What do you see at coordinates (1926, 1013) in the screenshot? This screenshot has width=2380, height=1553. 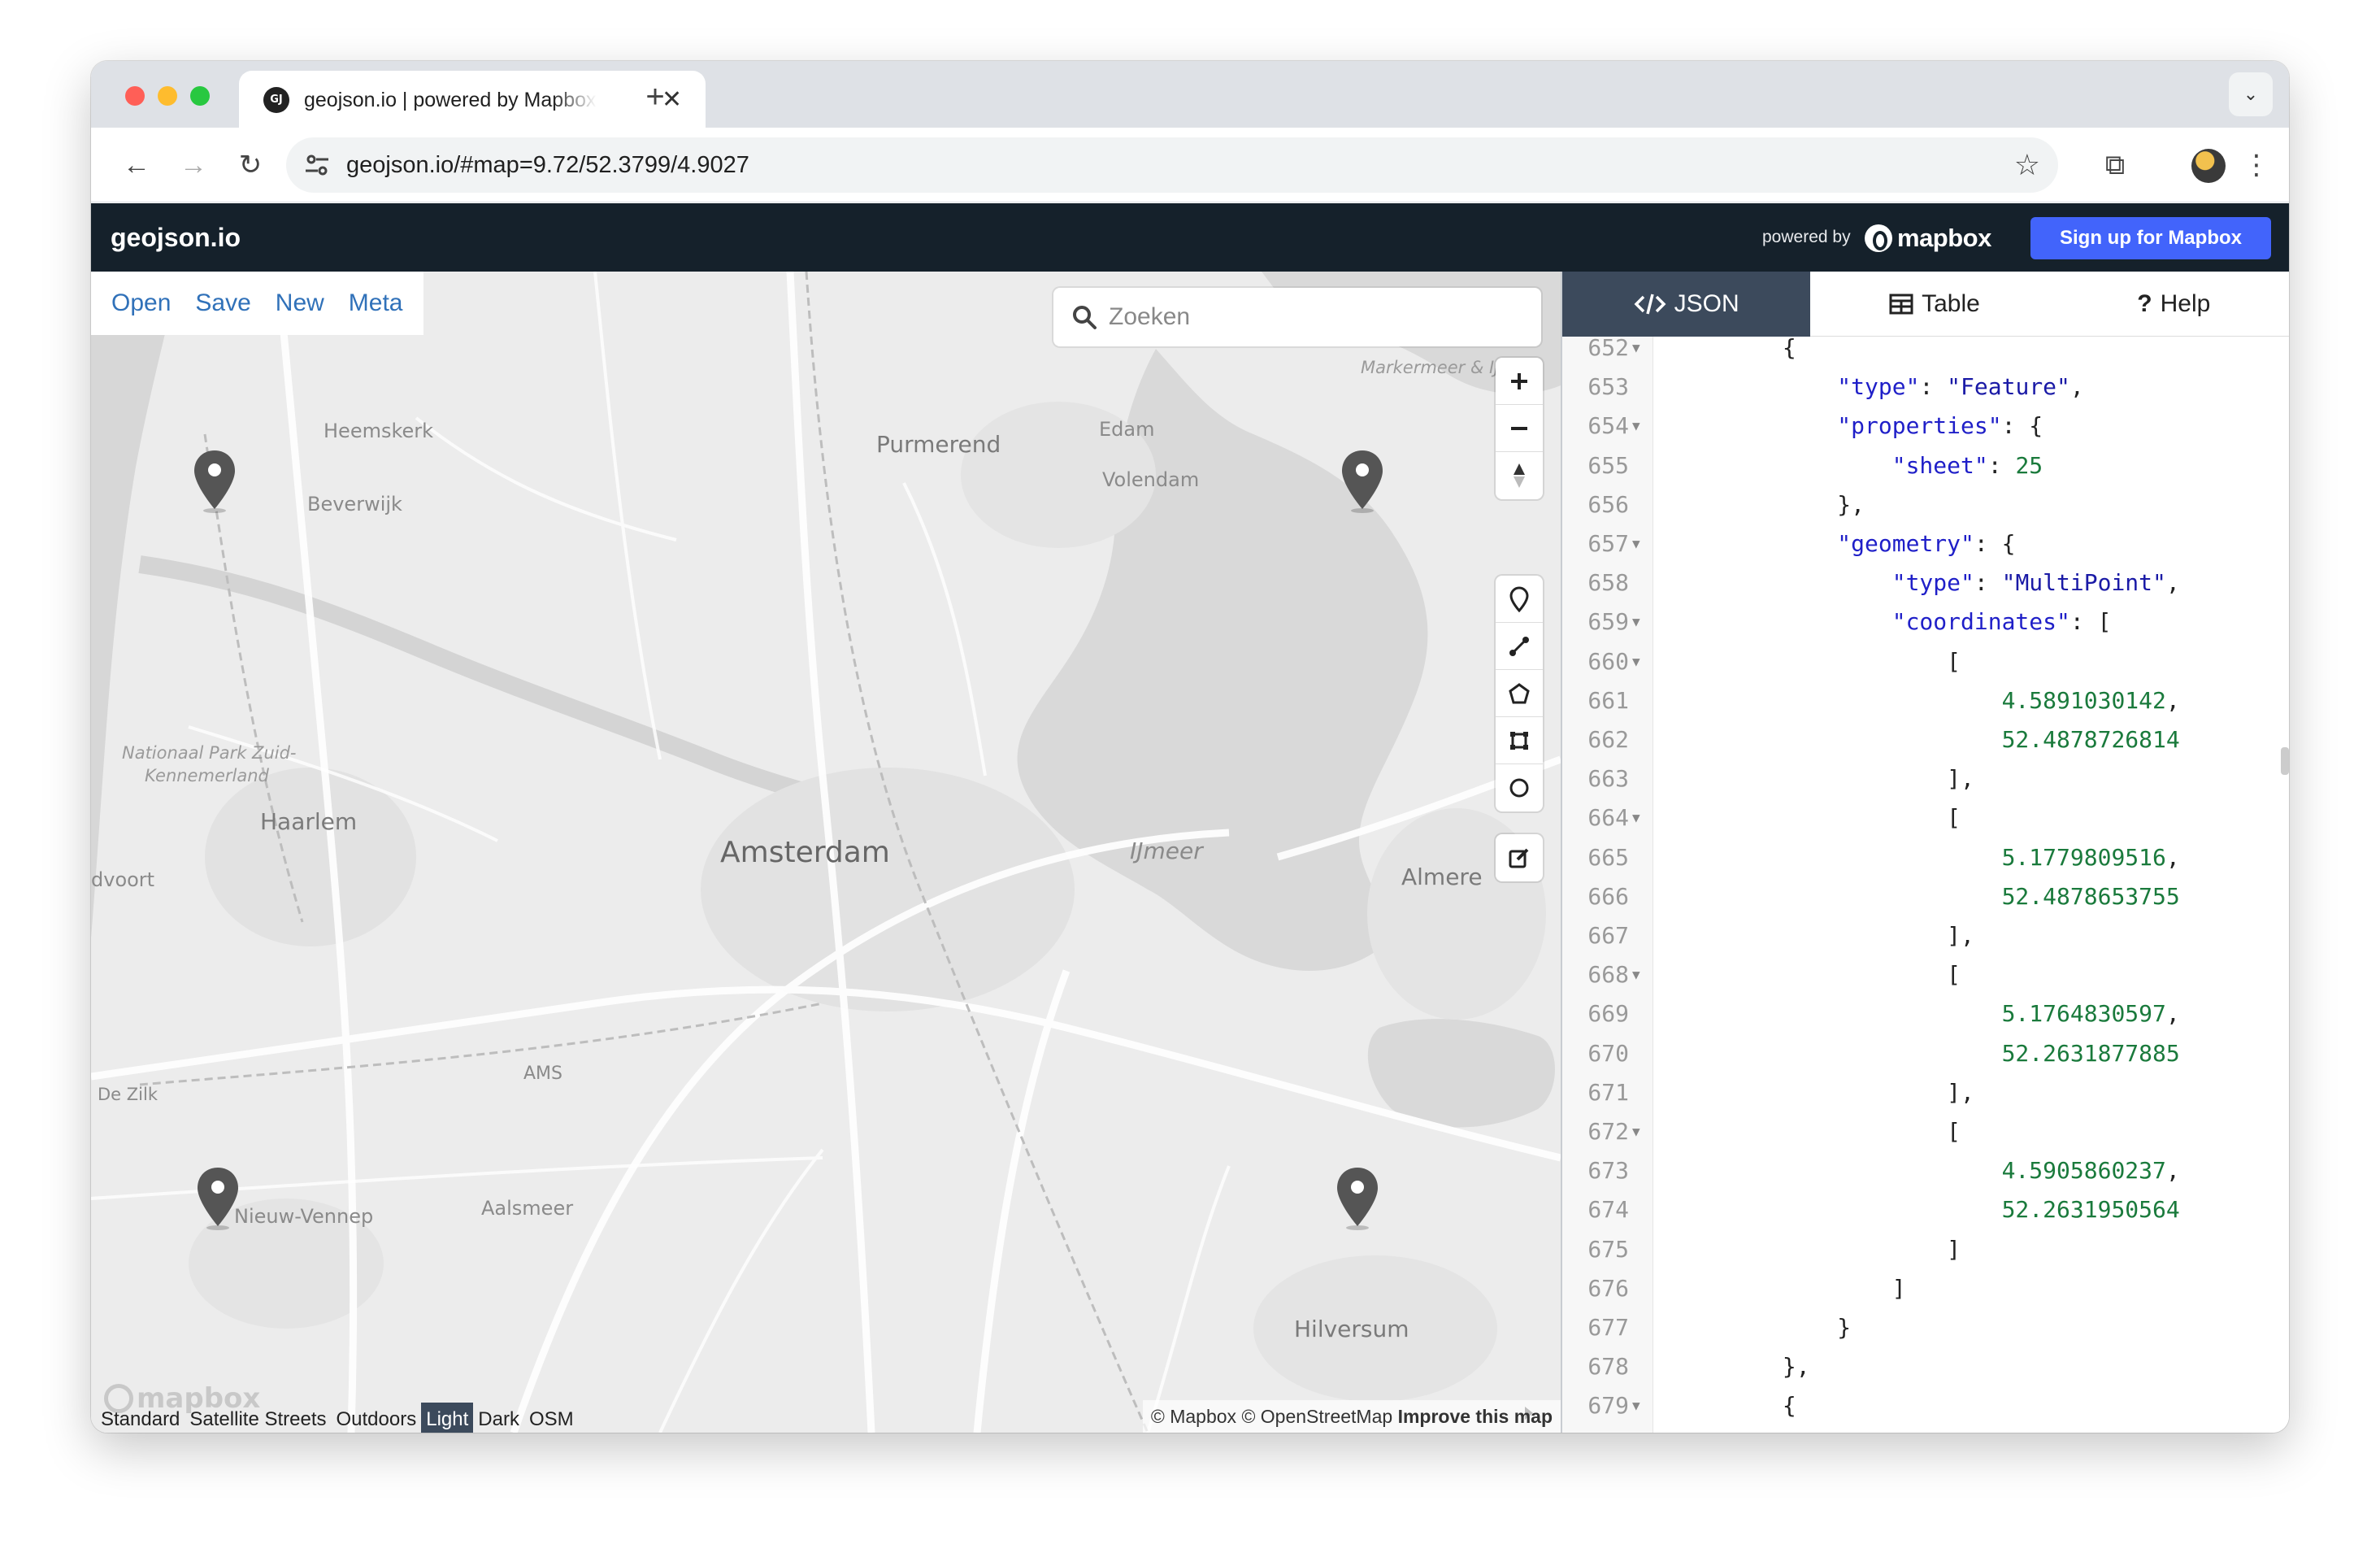 I see `code-line: 669 5.1764830597,` at bounding box center [1926, 1013].